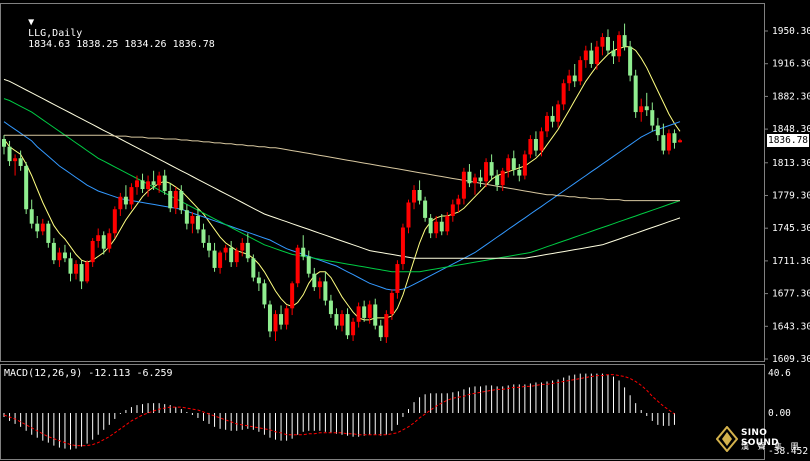  I want to click on price-tick-label: 1779.30, so click(791, 195).